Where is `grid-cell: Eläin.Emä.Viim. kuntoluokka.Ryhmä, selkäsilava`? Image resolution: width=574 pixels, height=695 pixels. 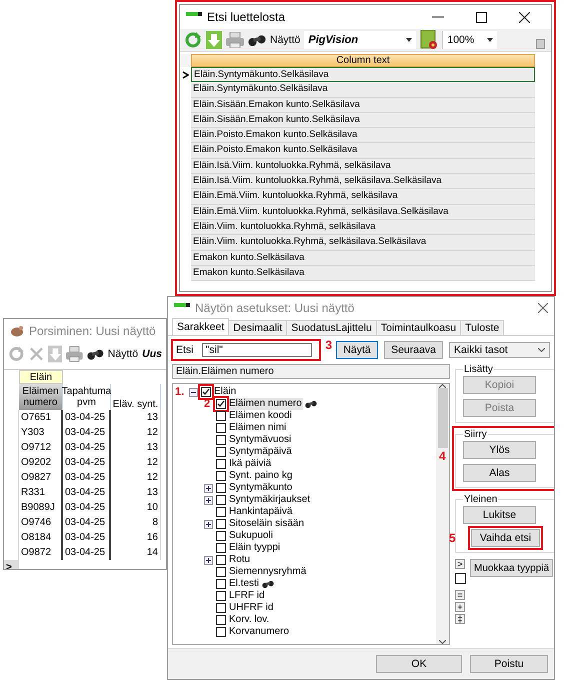 grid-cell: Eläin.Emä.Viim. kuntoluokka.Ryhmä, selkäsilava is located at coordinates (363, 197).